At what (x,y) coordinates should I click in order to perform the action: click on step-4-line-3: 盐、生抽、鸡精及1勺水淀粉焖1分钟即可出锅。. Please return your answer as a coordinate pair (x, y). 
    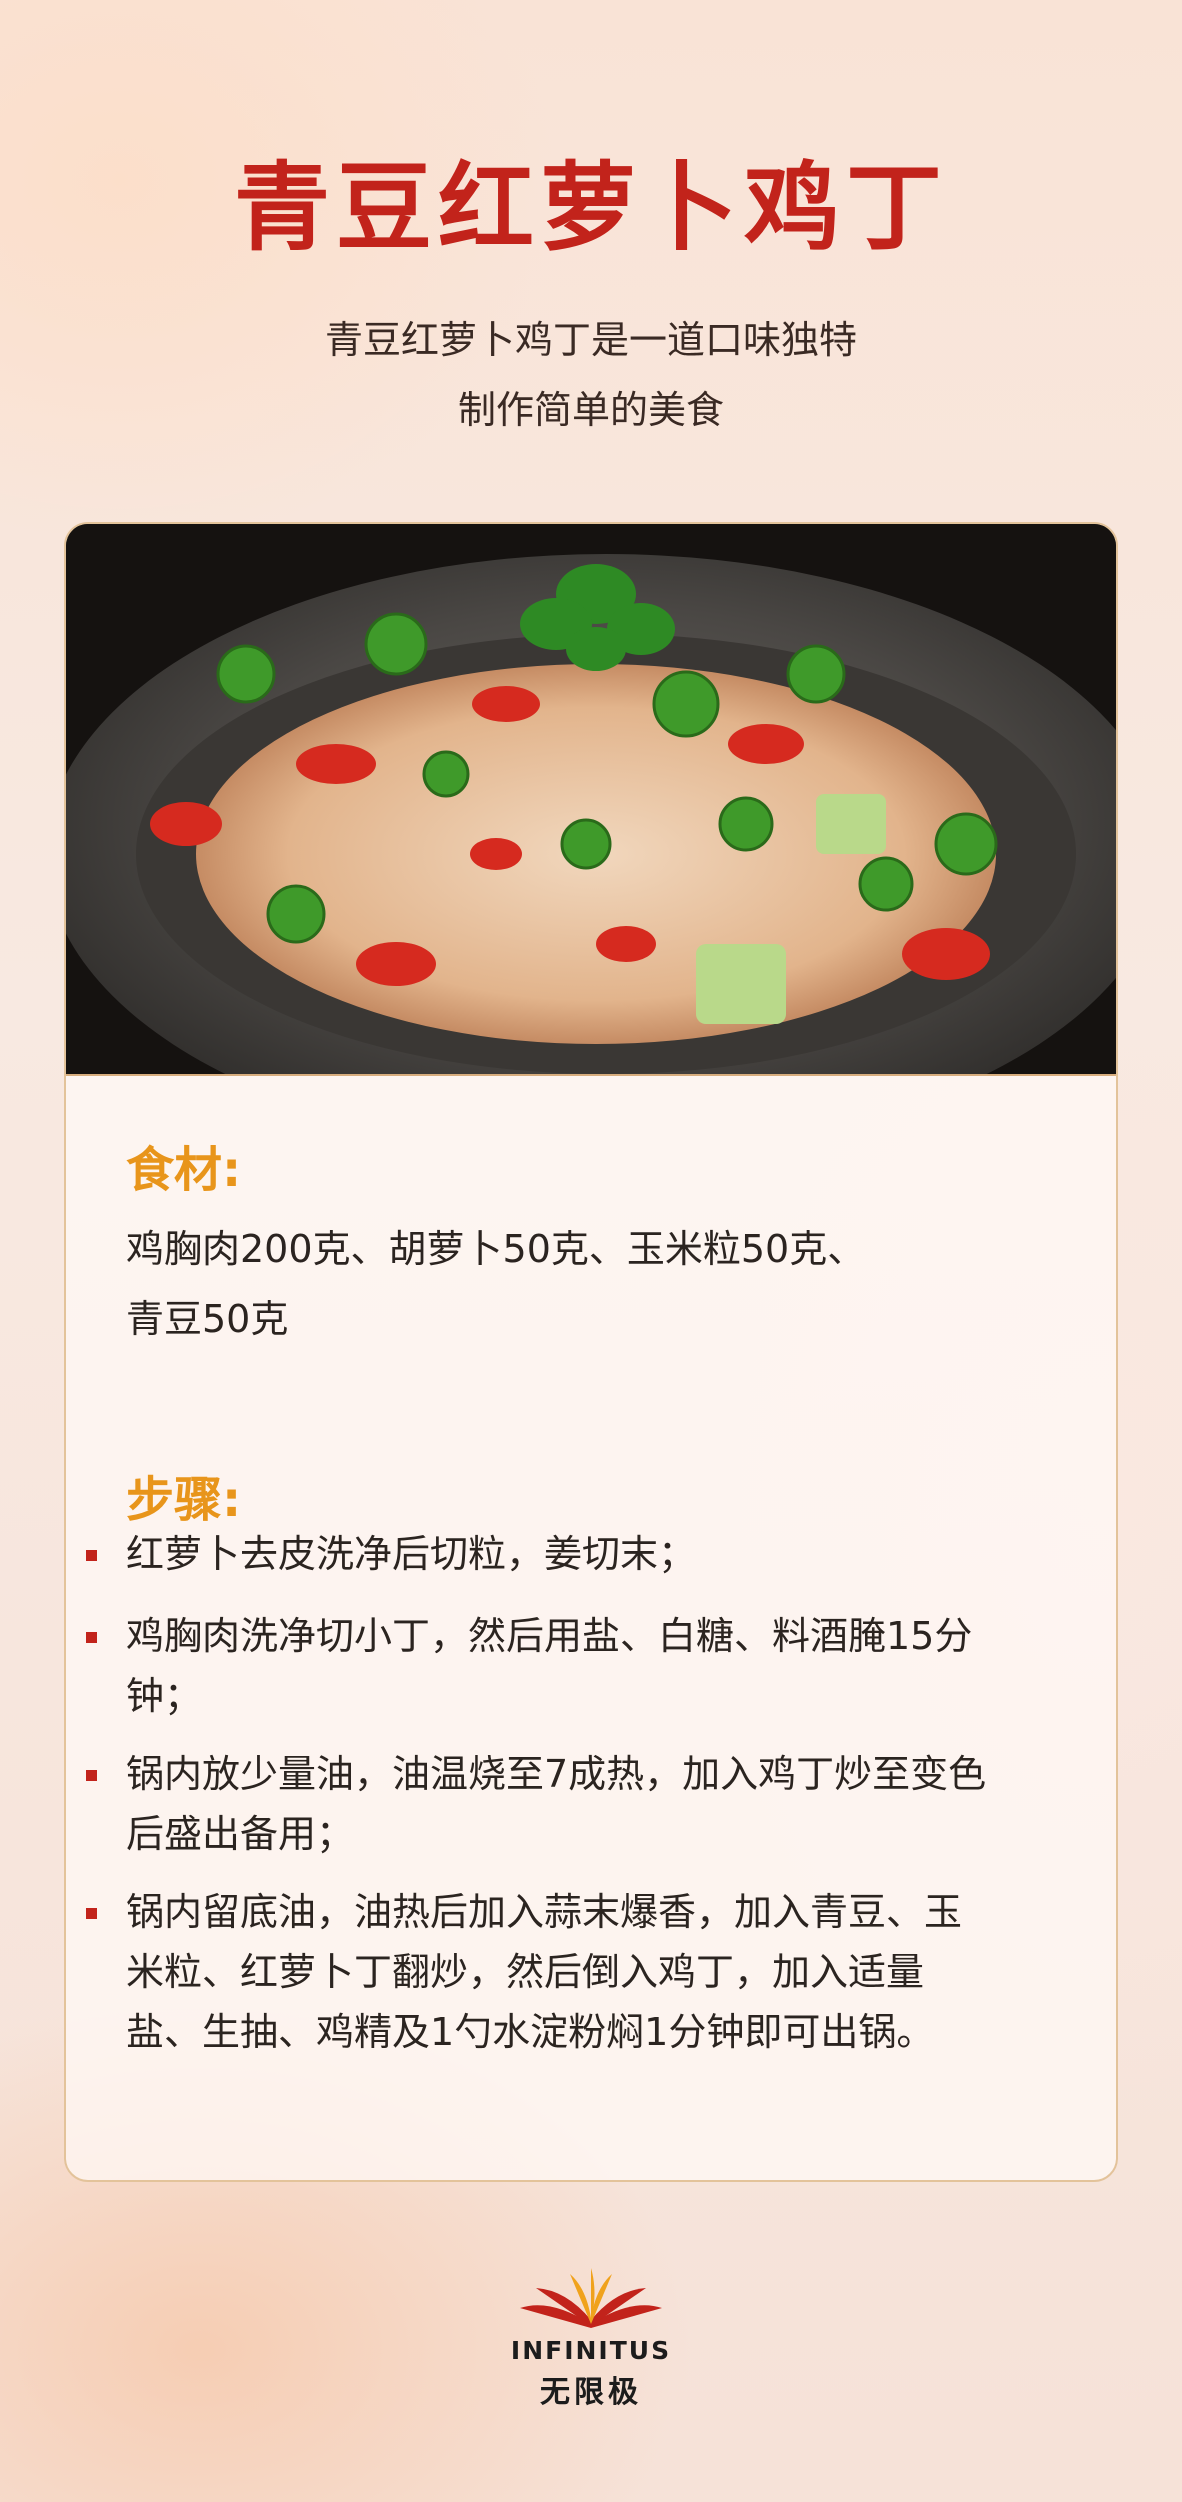
    Looking at the image, I should click on (530, 2032).